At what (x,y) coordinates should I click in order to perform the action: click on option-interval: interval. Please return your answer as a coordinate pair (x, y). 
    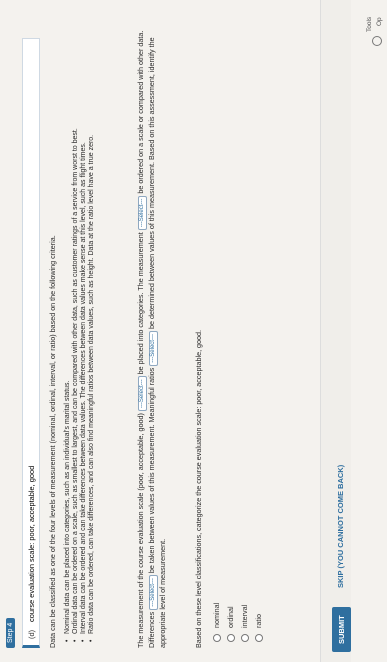
    Looking at the image, I should click on (244, 622).